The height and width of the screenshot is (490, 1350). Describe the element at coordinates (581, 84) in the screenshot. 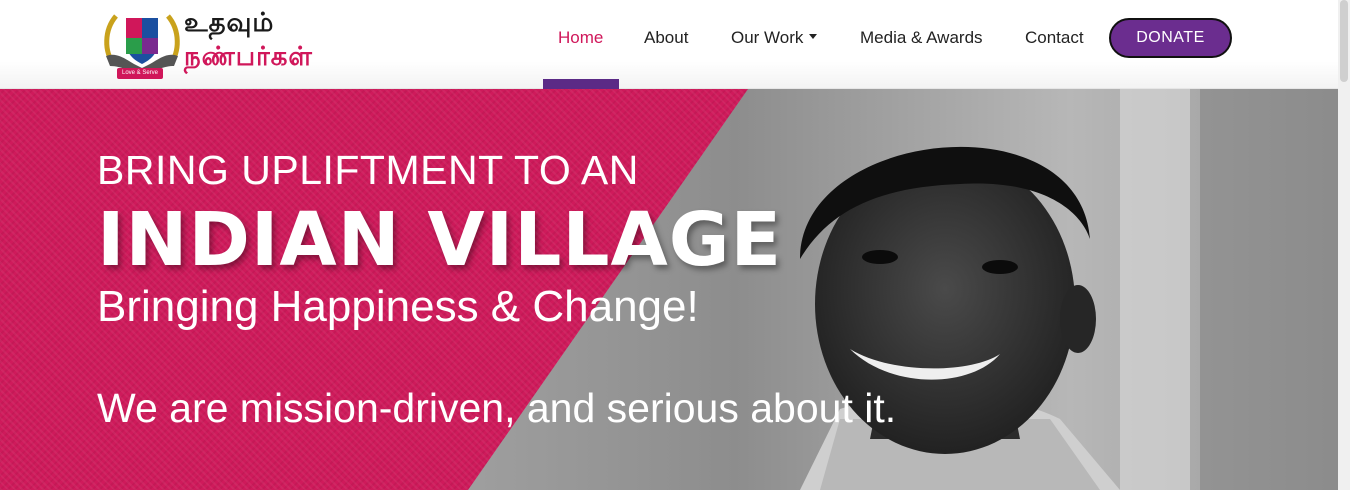

I see `nav-active-indicator` at that location.